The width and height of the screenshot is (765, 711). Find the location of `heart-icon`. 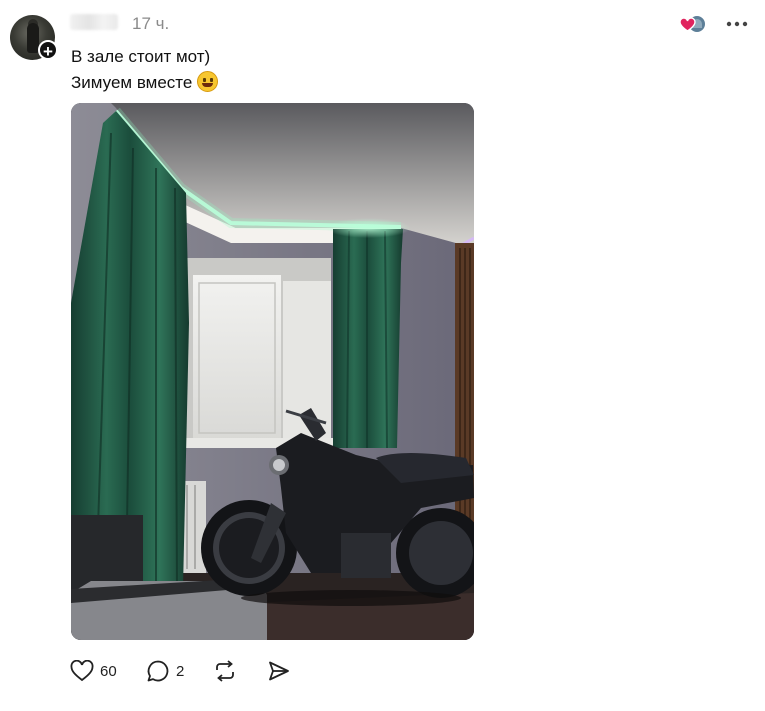

heart-icon is located at coordinates (82, 671).